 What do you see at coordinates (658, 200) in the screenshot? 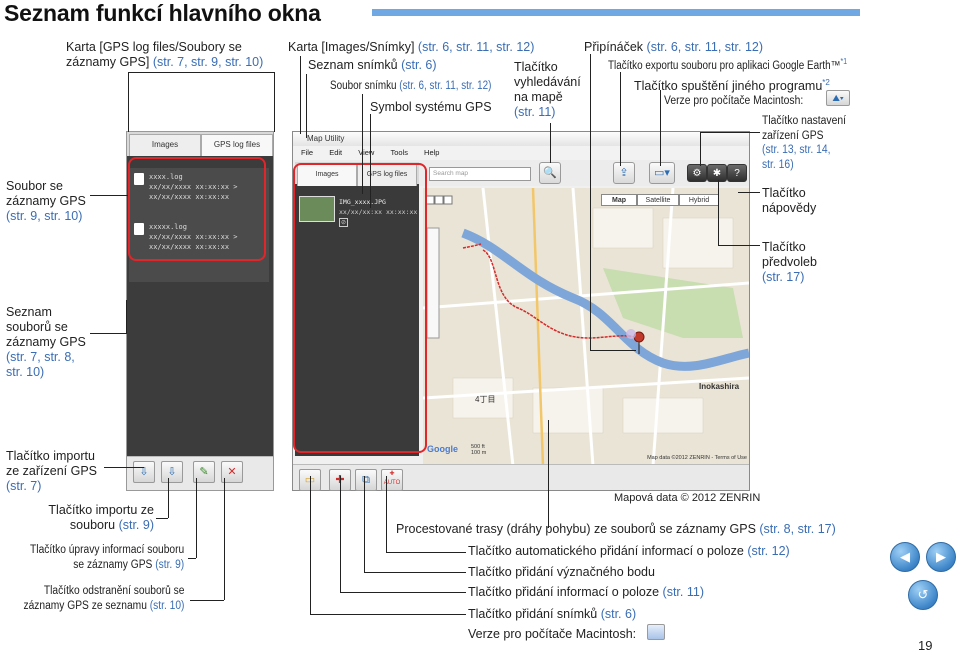
I see `map-type-satellite: Satellite` at bounding box center [658, 200].